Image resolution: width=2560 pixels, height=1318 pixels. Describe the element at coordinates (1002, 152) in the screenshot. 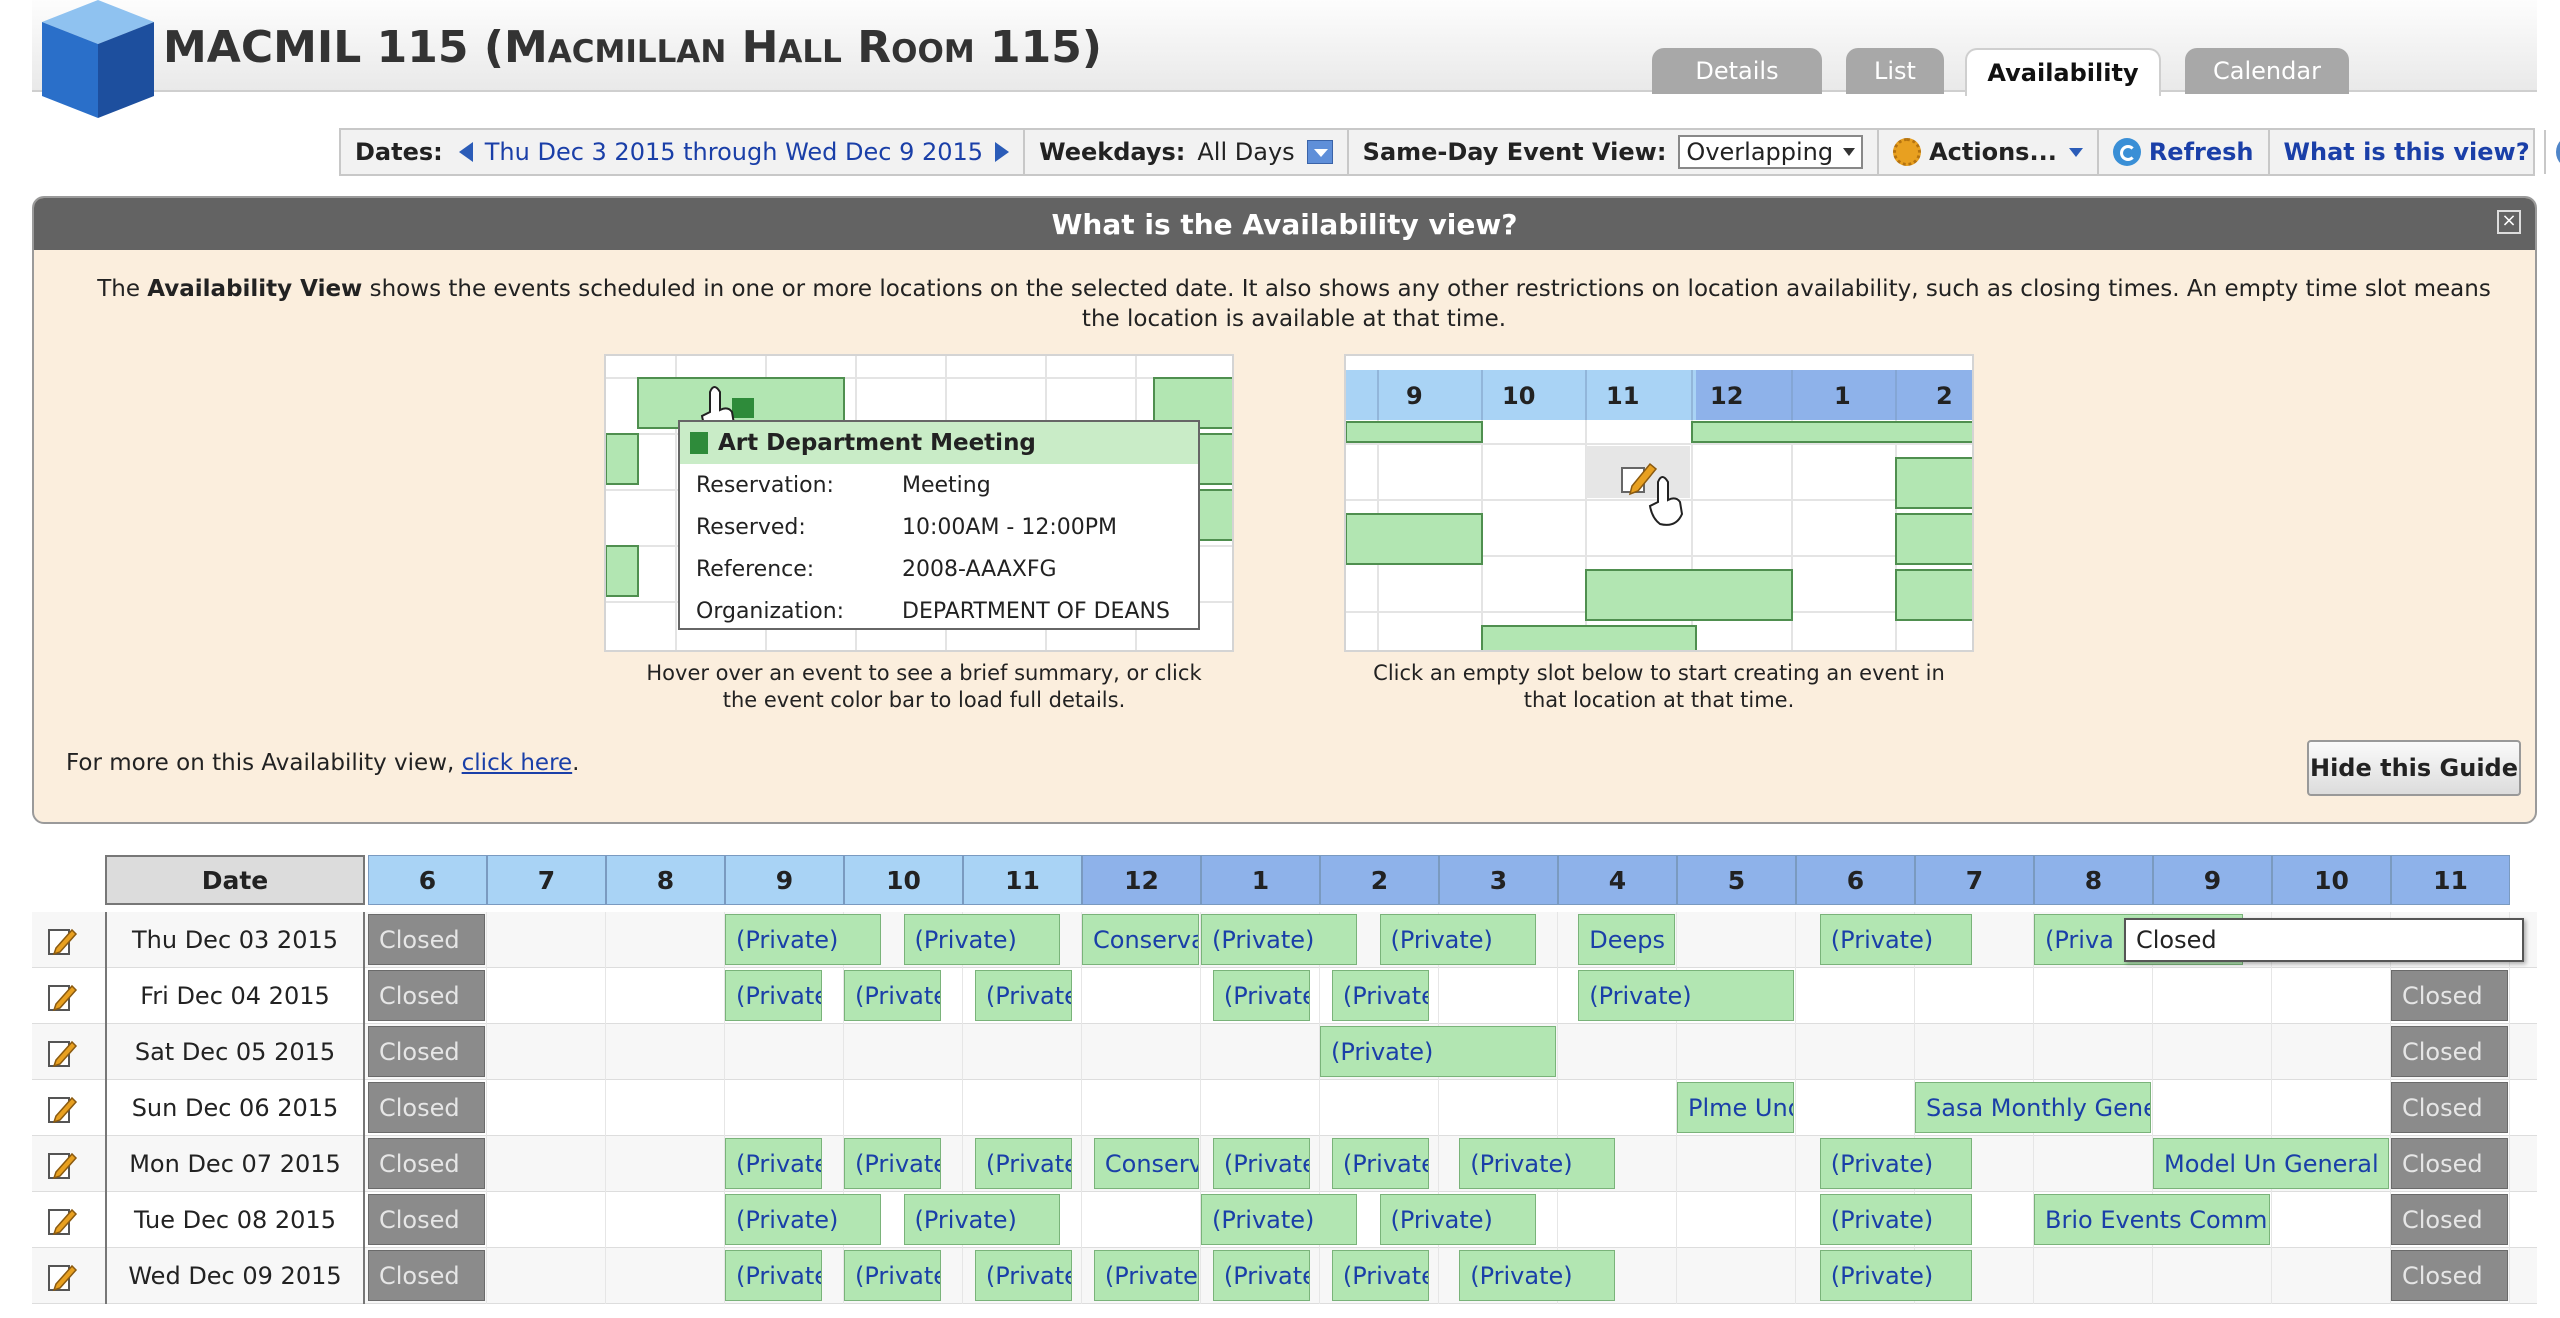

I see `next-arrow-icon` at that location.